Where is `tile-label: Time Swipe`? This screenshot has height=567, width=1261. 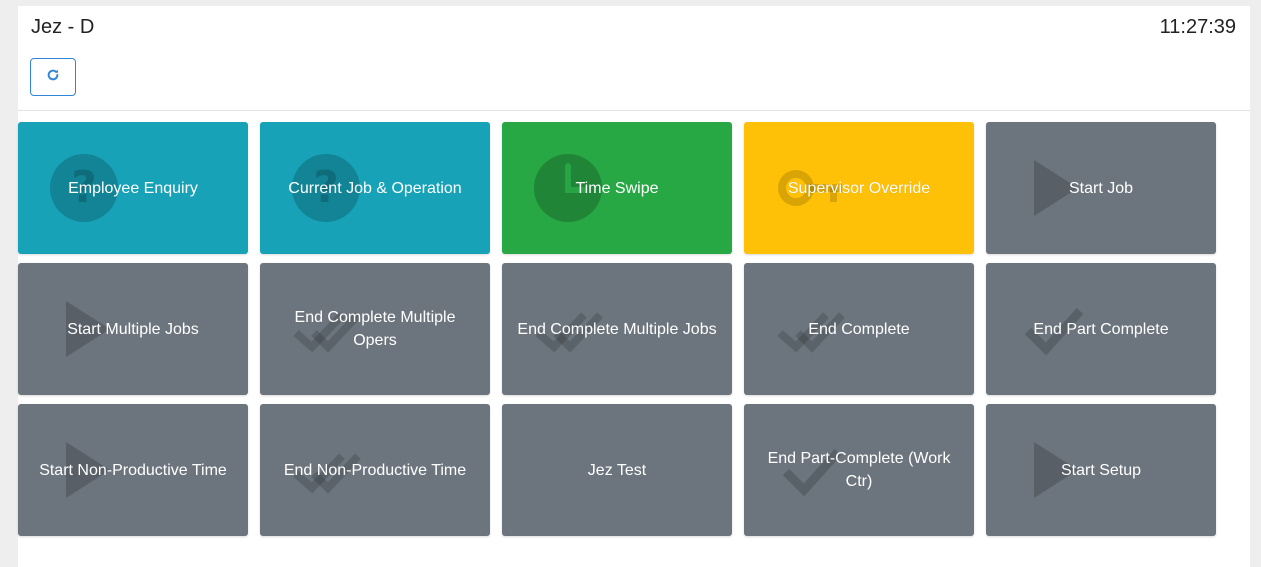 tile-label: Time Swipe is located at coordinates (617, 188).